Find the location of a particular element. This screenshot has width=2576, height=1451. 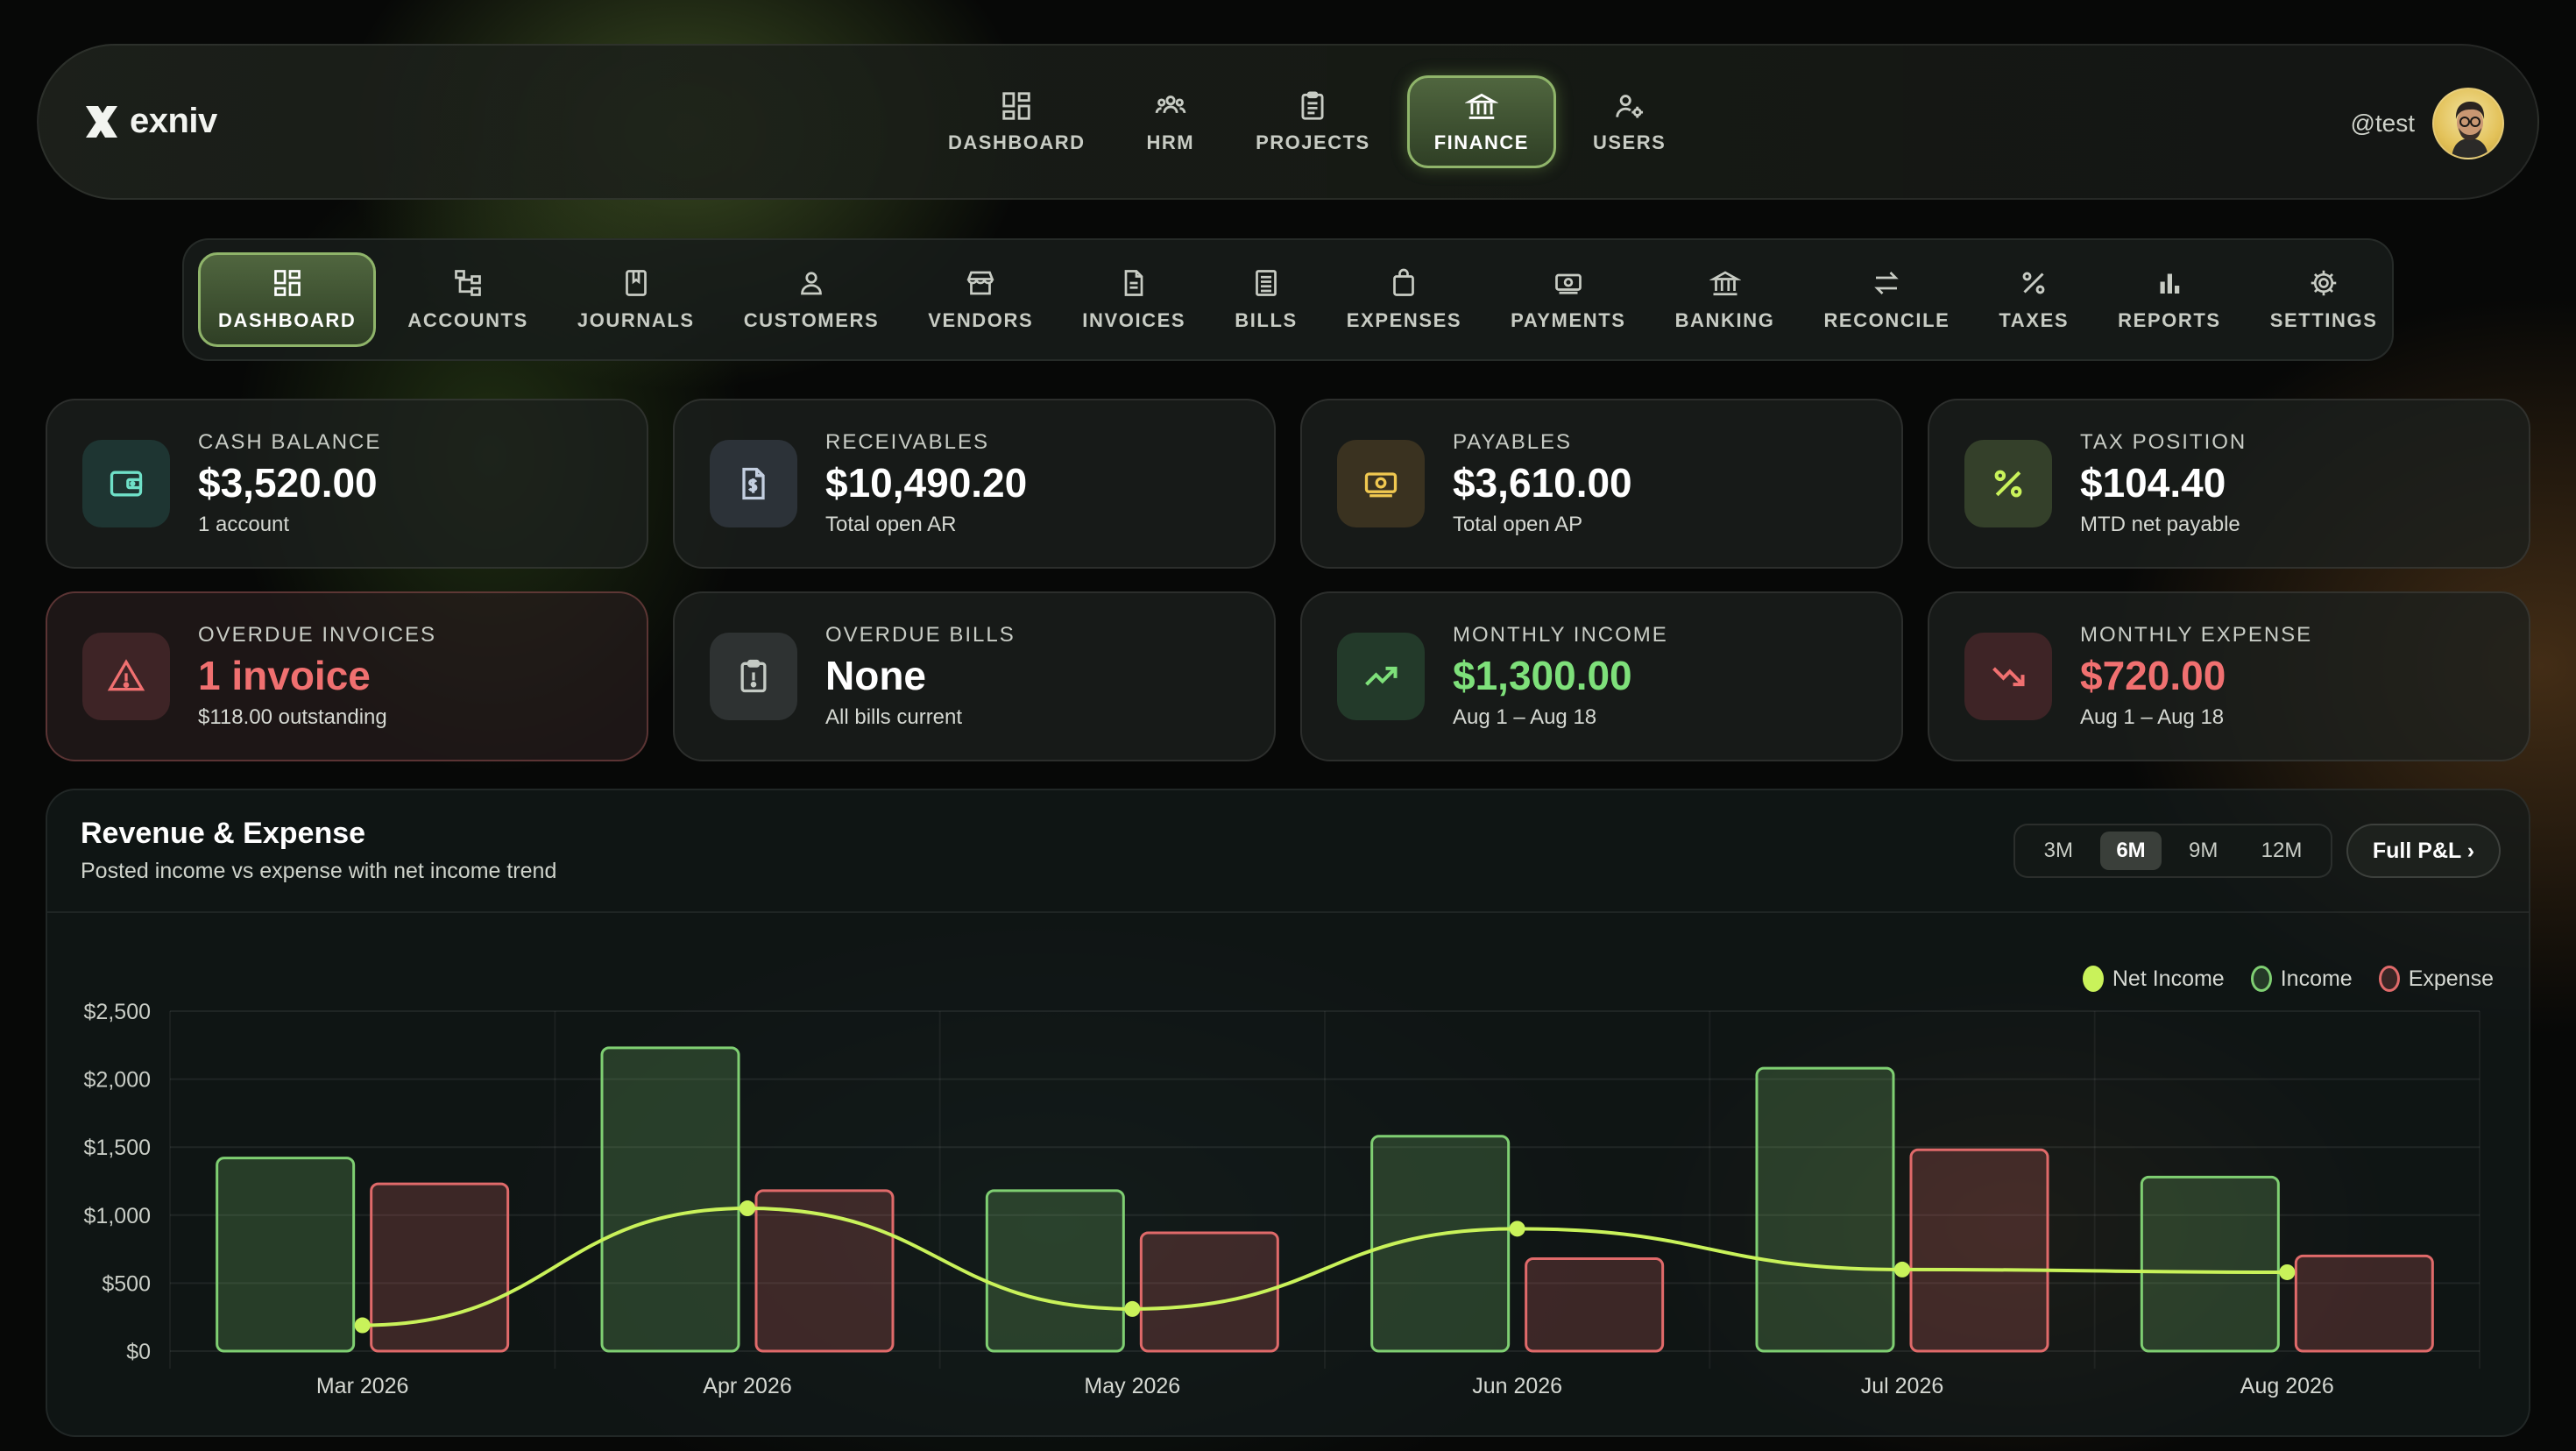

nav-label: USERS is located at coordinates (1629, 142).